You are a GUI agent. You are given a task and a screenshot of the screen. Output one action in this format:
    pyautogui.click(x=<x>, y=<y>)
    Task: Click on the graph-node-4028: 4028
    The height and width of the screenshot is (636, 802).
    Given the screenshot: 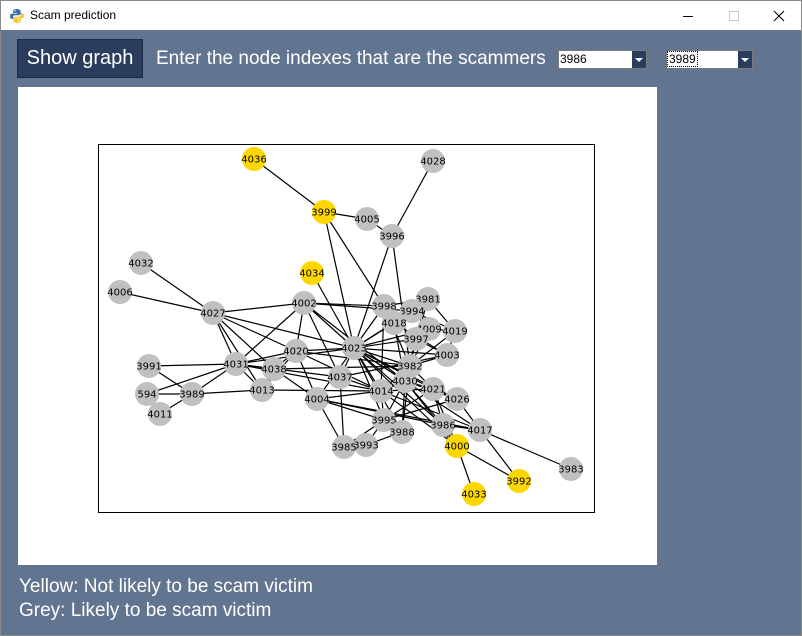 What is the action you would take?
    pyautogui.click(x=433, y=161)
    